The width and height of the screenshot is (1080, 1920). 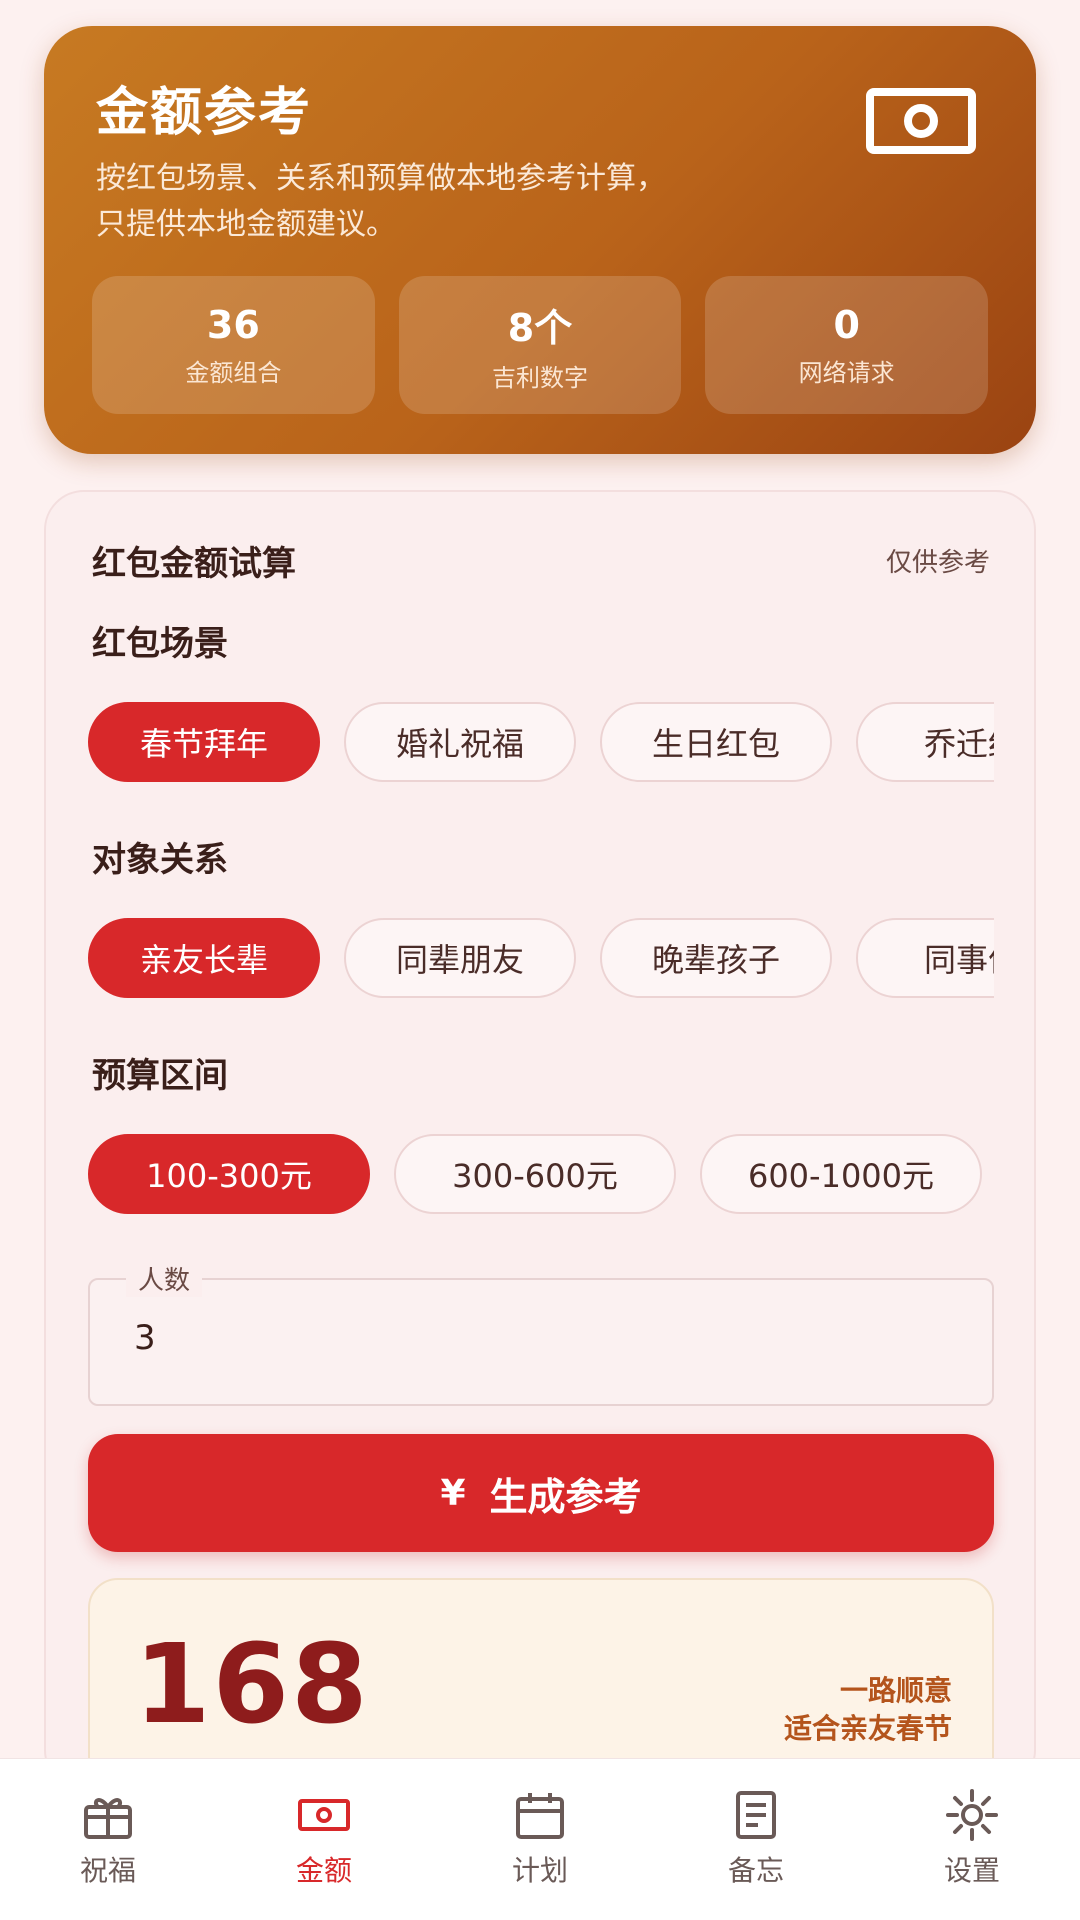 What do you see at coordinates (229, 1174) in the screenshot?
I see `chip-budget-100-300: 100-300元` at bounding box center [229, 1174].